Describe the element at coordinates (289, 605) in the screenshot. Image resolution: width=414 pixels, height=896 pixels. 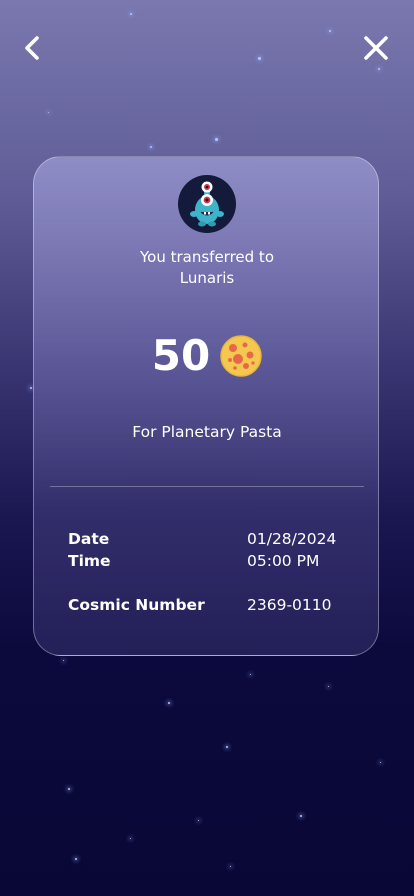
I see `cosmic-number-value: 2369-0110` at that location.